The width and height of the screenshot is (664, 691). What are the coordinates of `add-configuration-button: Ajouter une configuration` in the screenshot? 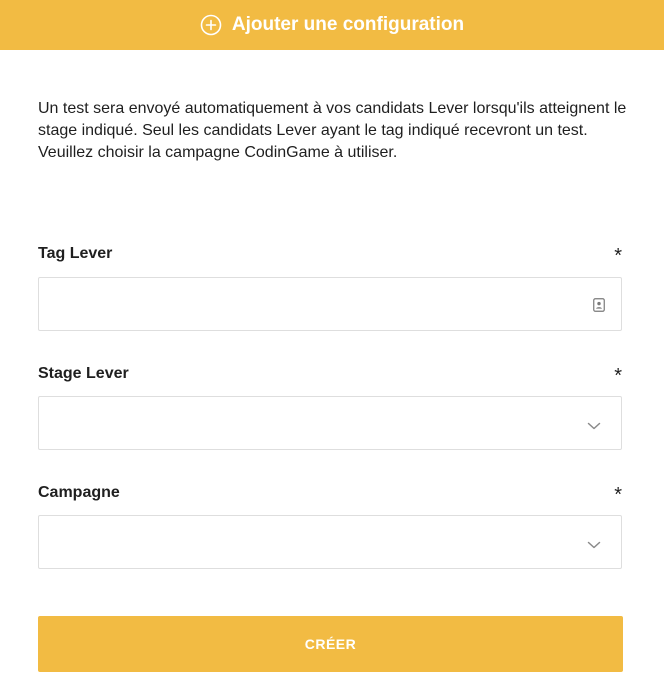 It's located at (332, 25).